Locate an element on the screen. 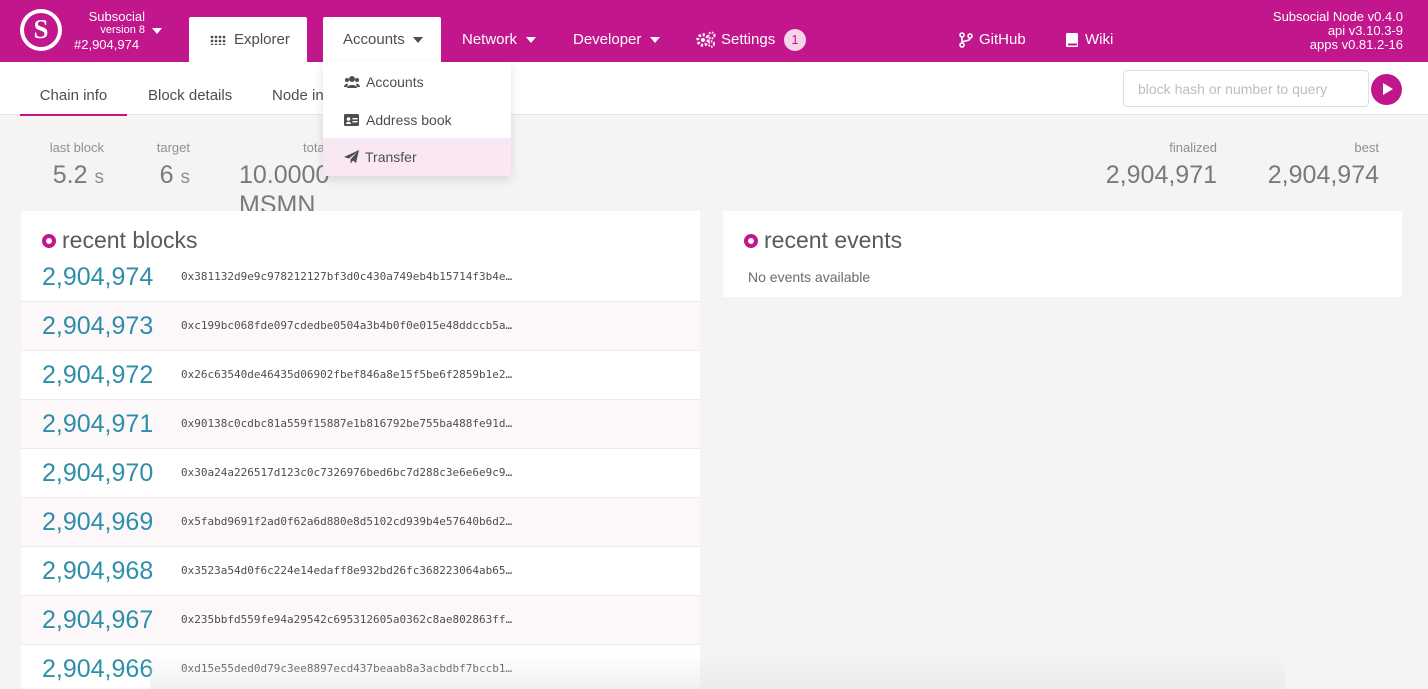 The width and height of the screenshot is (1428, 689). menu-item-address-book: Address book is located at coordinates (417, 120).